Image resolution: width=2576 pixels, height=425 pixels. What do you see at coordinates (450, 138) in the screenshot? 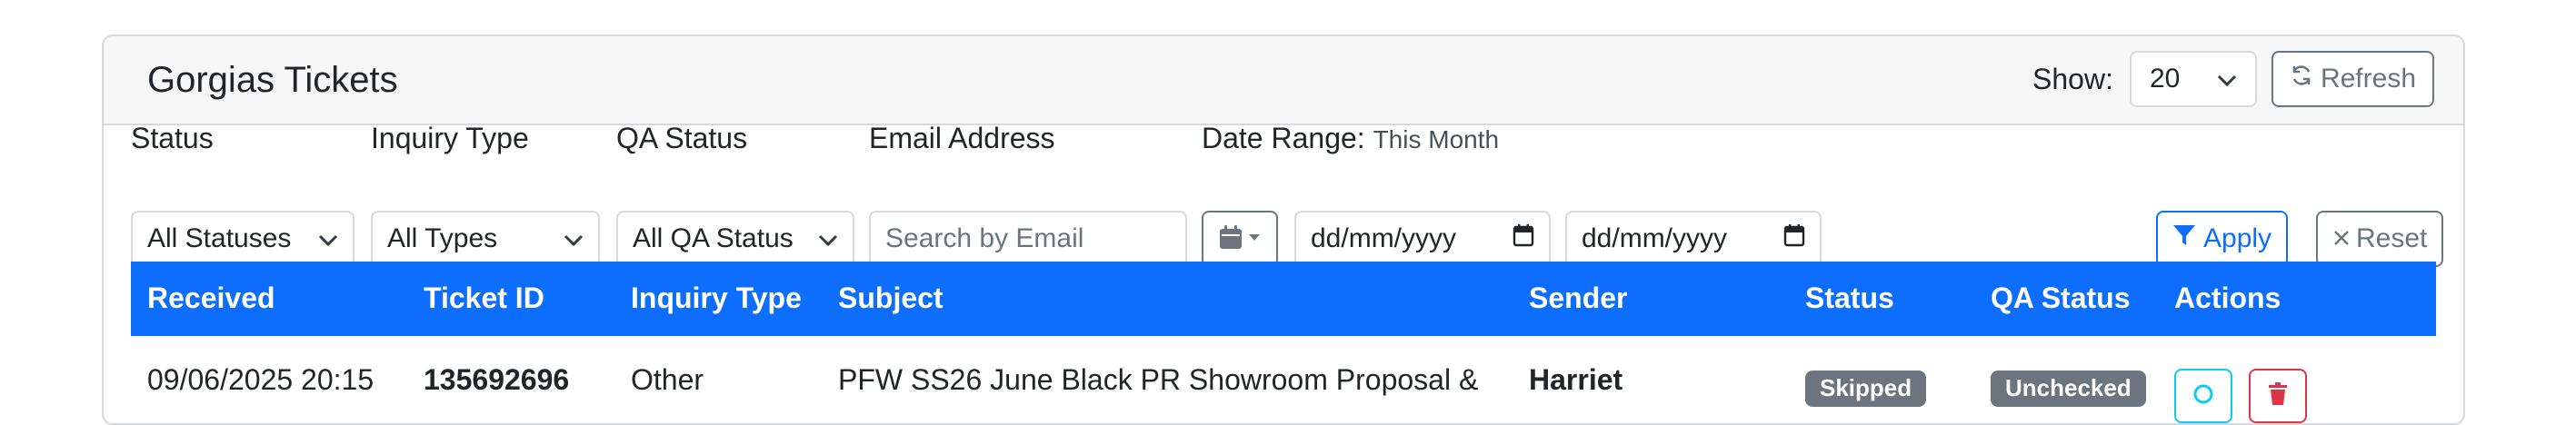
I see `inquiry-type-filter-label: Inquiry Type` at bounding box center [450, 138].